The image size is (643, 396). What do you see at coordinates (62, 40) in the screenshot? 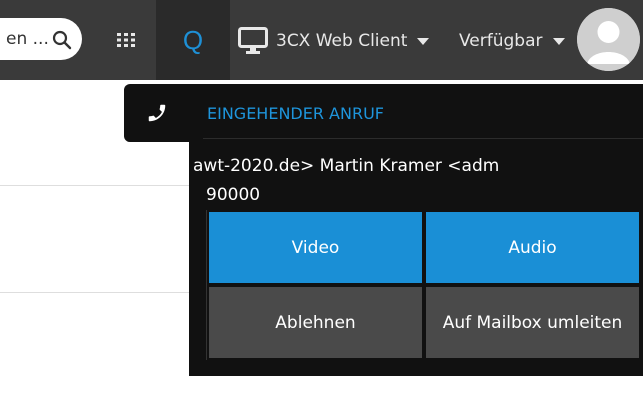
I see `search-icon` at bounding box center [62, 40].